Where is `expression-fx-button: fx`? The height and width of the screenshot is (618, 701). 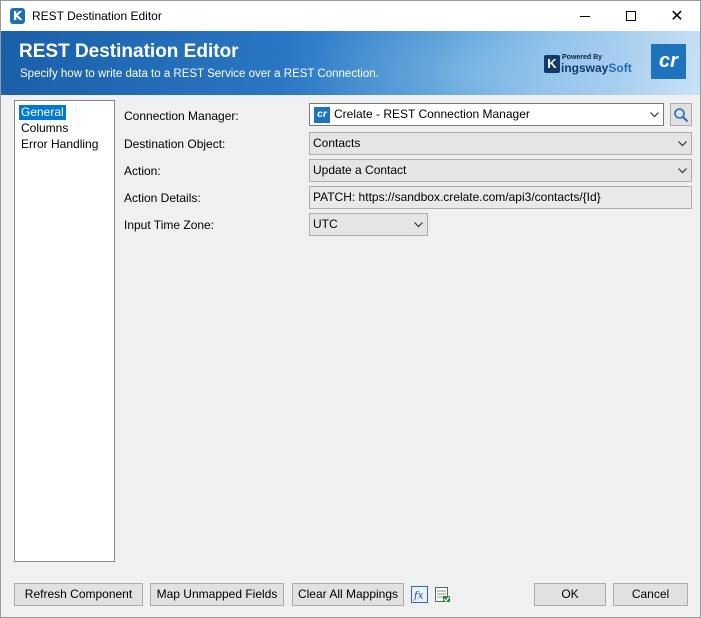 expression-fx-button: fx is located at coordinates (419, 594).